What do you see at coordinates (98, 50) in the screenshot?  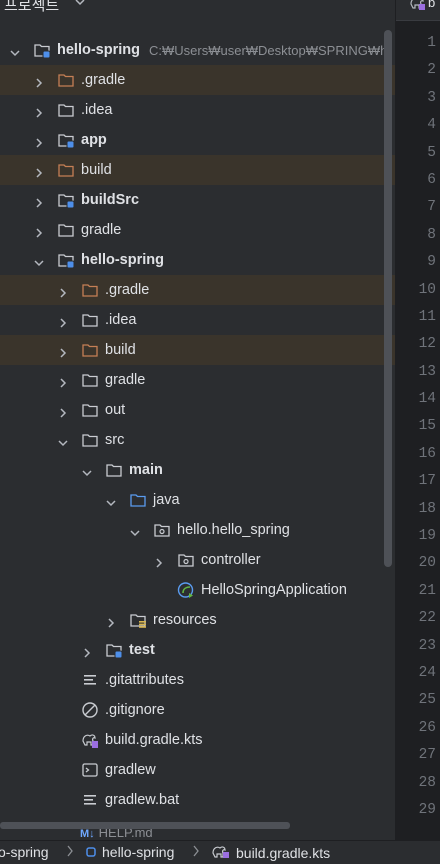 I see `tree-item-label: hello-spring` at bounding box center [98, 50].